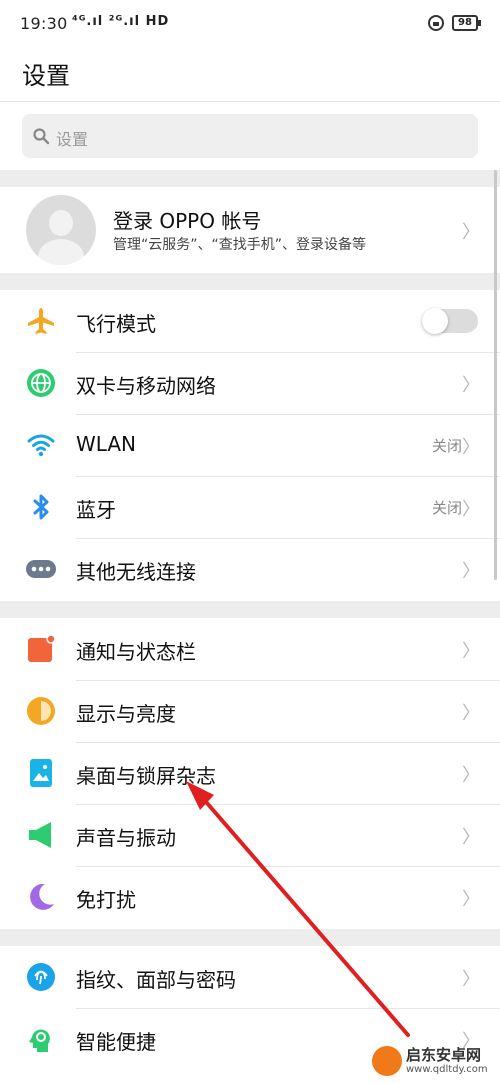 The height and width of the screenshot is (1083, 500). What do you see at coordinates (250, 649) in the screenshot?
I see `settings-item-notifications: 通知与状态栏 〉` at bounding box center [250, 649].